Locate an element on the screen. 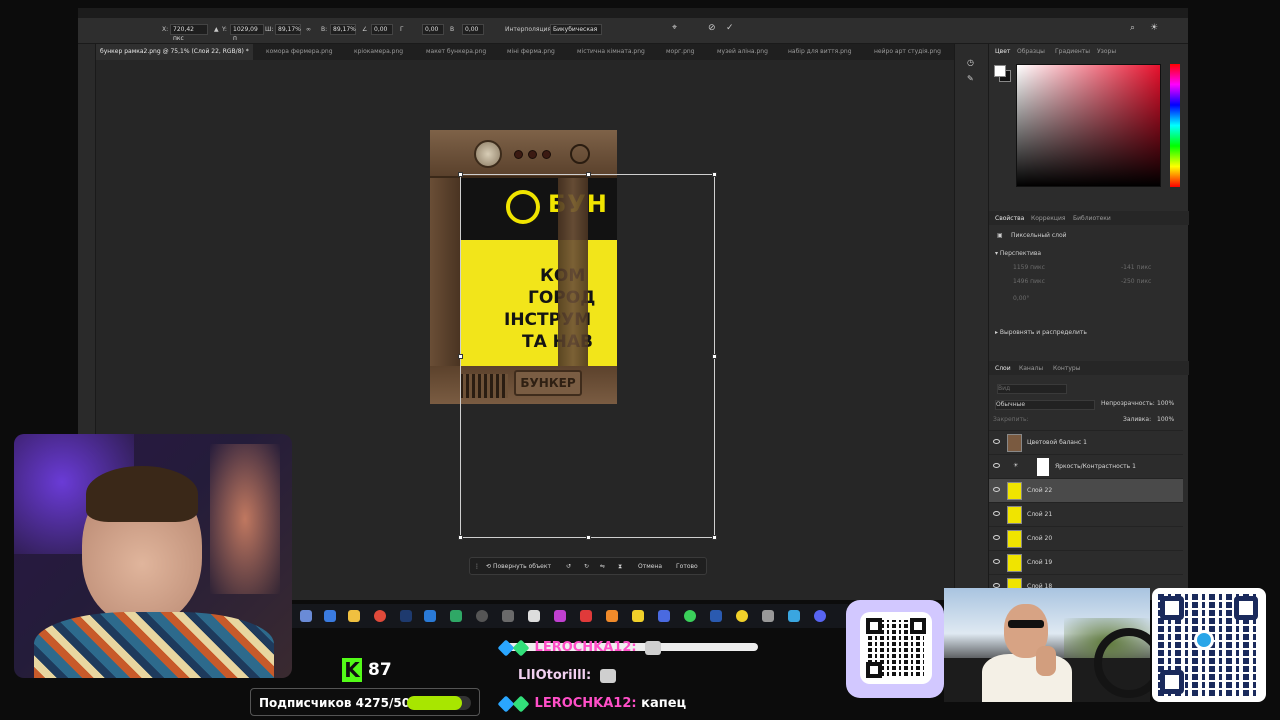 This screenshot has width=1280, height=720. layer-row: Слой 19 is located at coordinates (1086, 562).